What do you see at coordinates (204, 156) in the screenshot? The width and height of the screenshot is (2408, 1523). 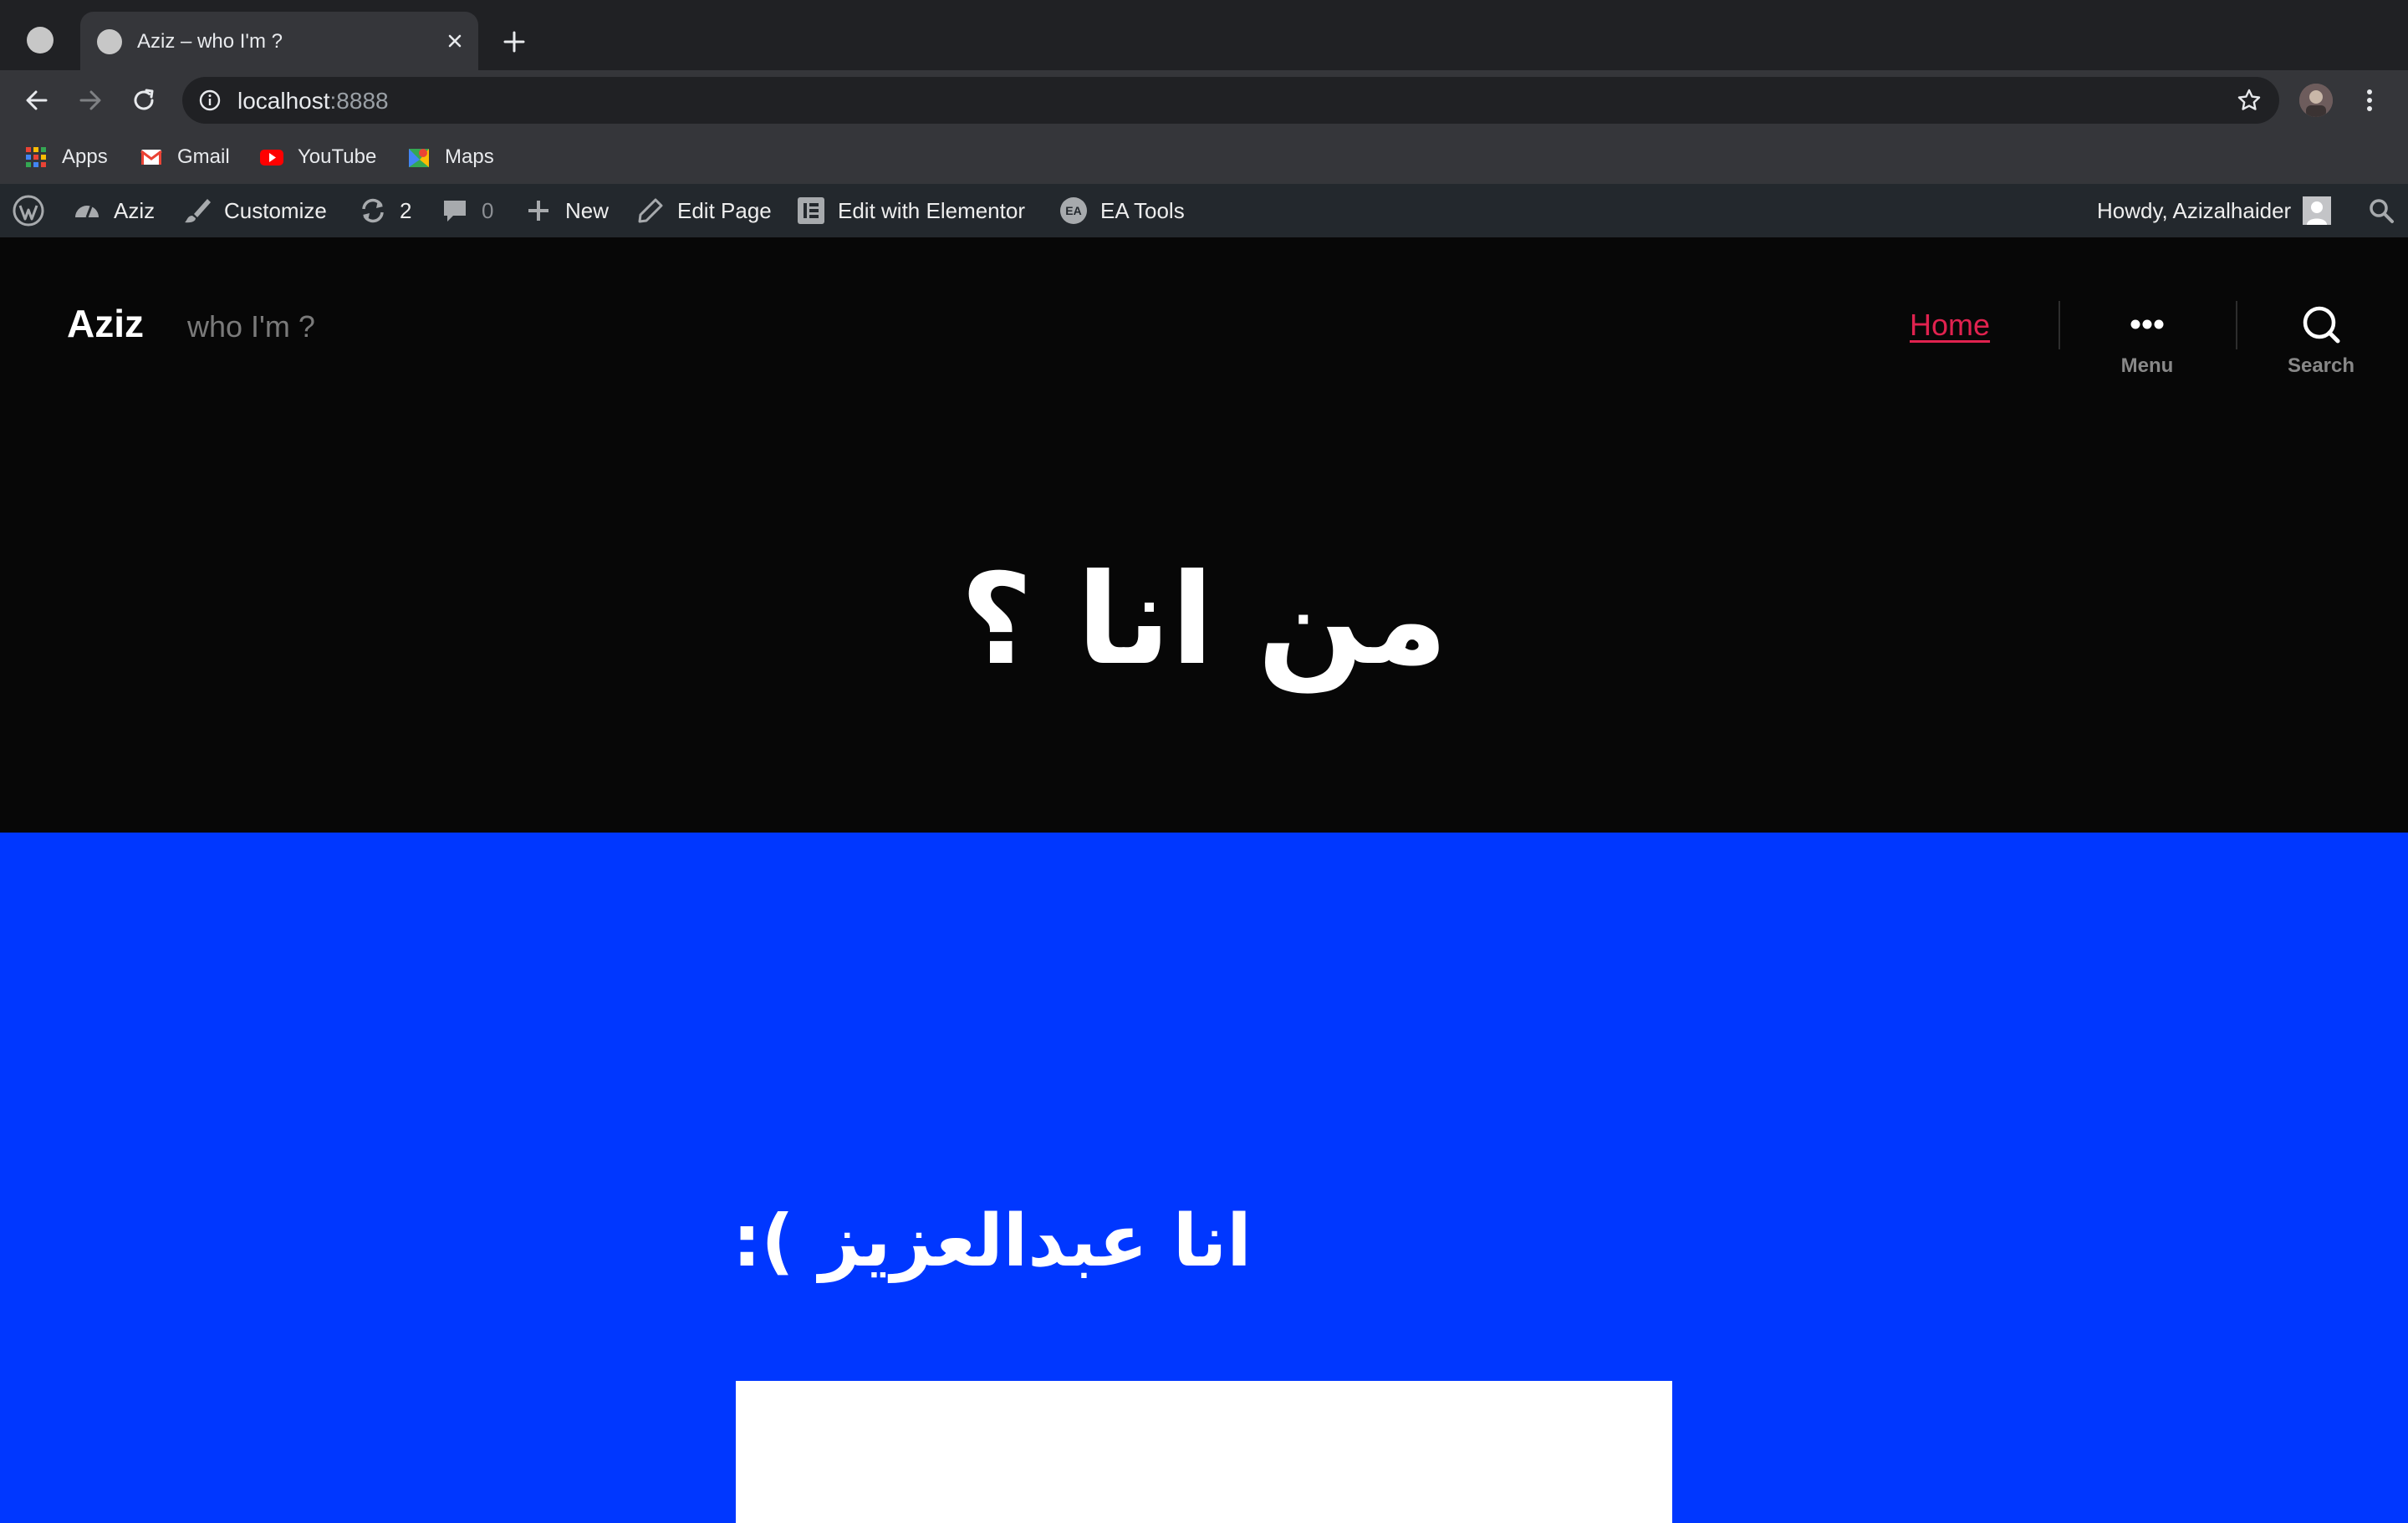 I see `bookmark-label: Gmail` at bounding box center [204, 156].